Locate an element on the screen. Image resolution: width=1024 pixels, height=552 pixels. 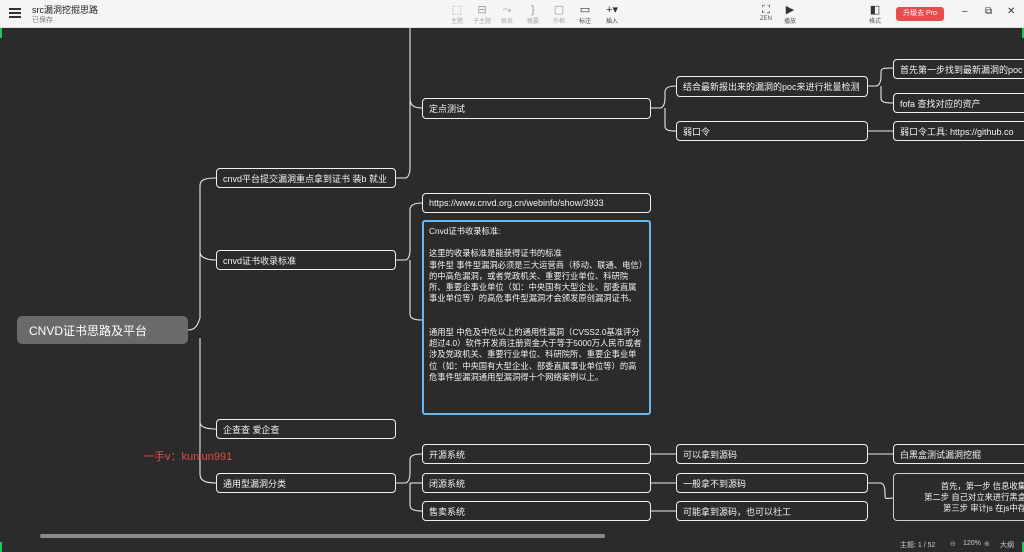
branch-vuln-types: 通用型漏洞分类 is located at coordinates (306, 483).